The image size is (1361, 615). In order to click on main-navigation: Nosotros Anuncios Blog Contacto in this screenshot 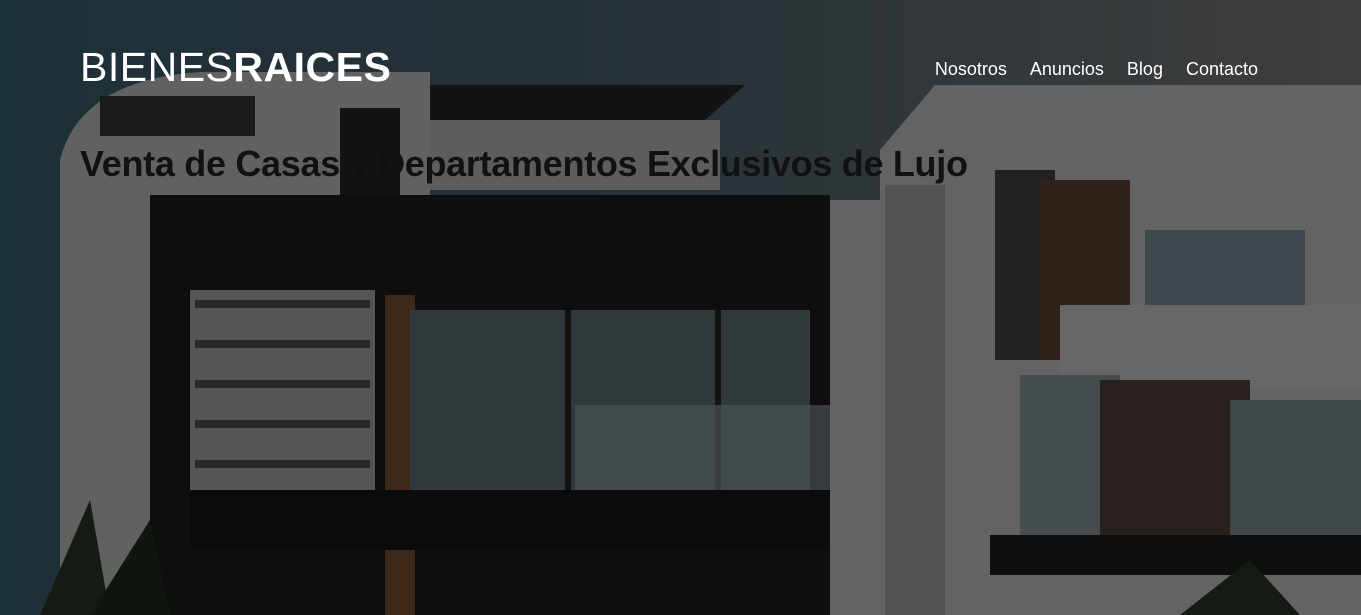, I will do `click(1096, 69)`.